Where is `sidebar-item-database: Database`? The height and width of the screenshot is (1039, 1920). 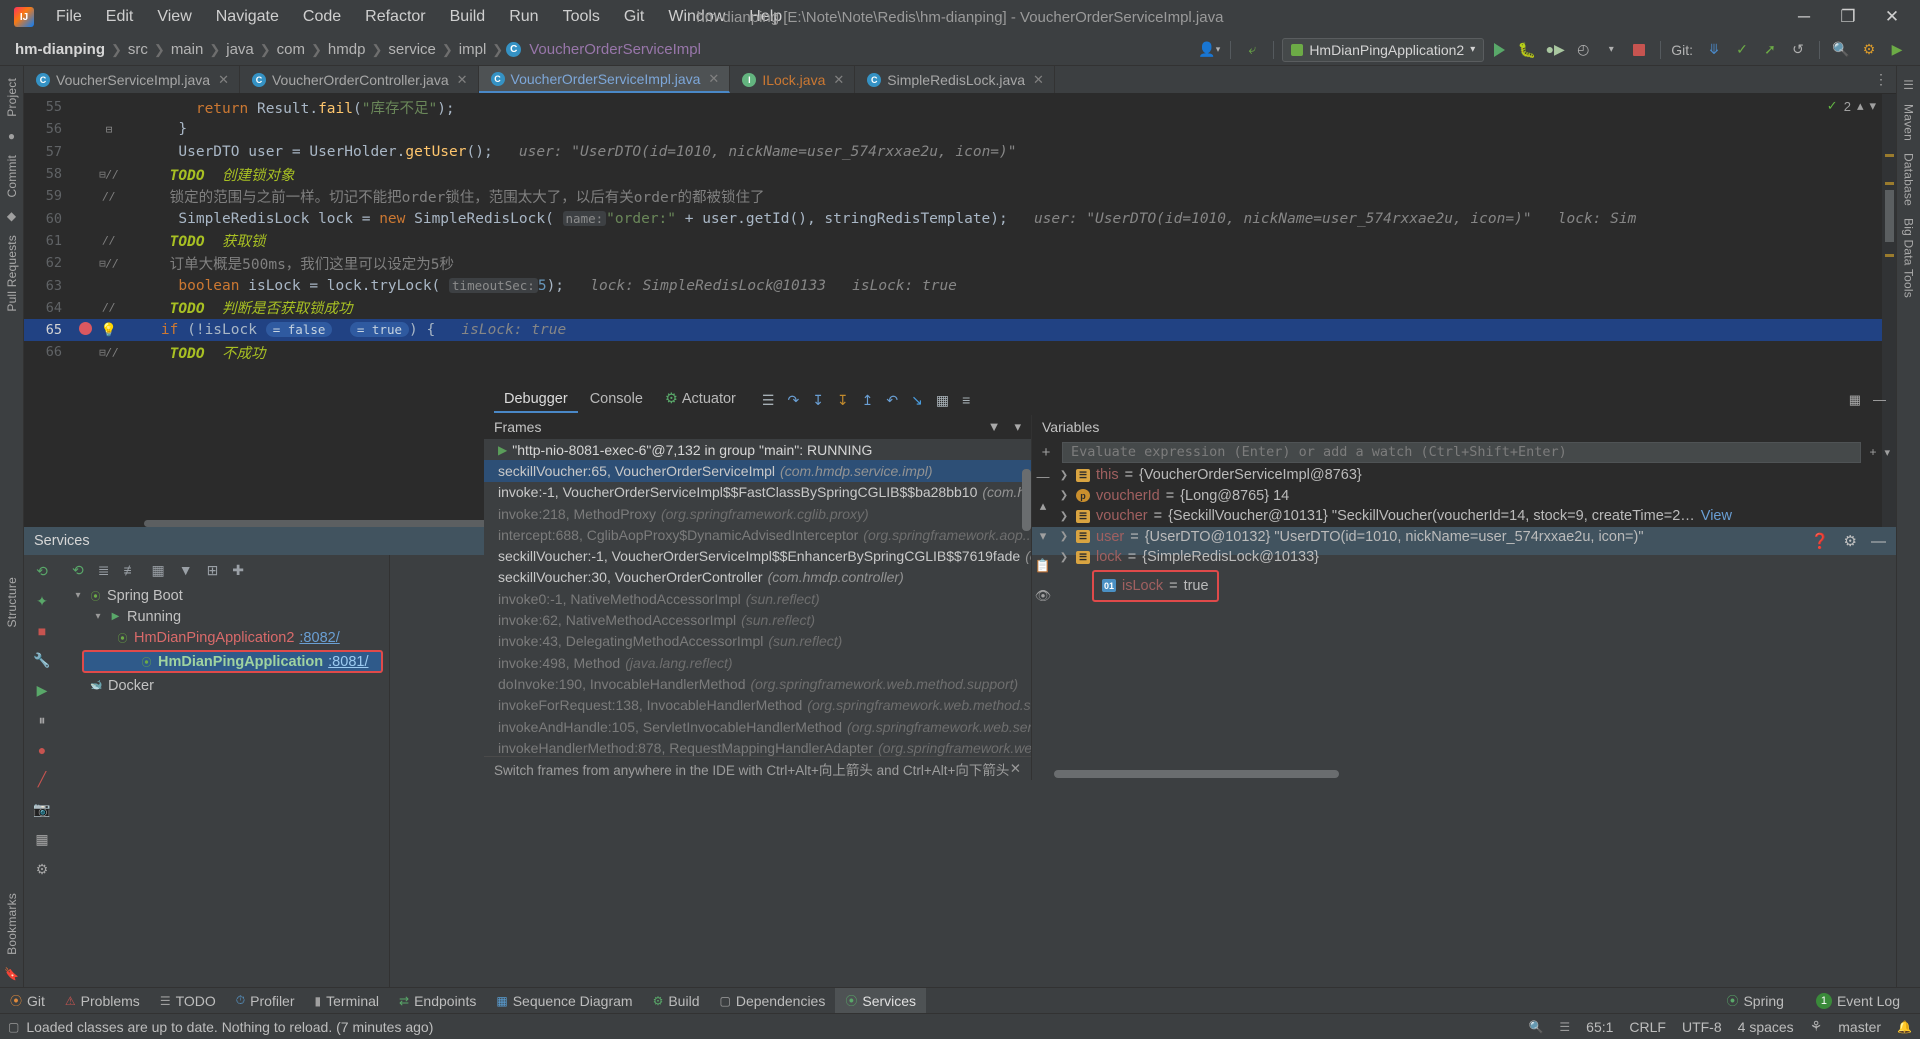 sidebar-item-database: Database is located at coordinates (1909, 179).